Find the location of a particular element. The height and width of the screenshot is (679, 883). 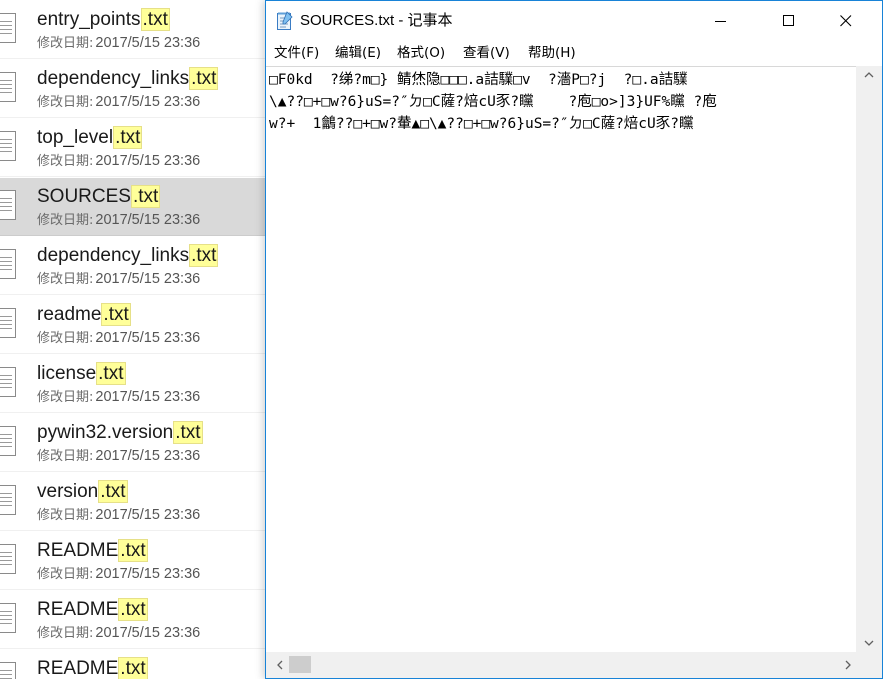

scroll-up-button is located at coordinates (869, 75).